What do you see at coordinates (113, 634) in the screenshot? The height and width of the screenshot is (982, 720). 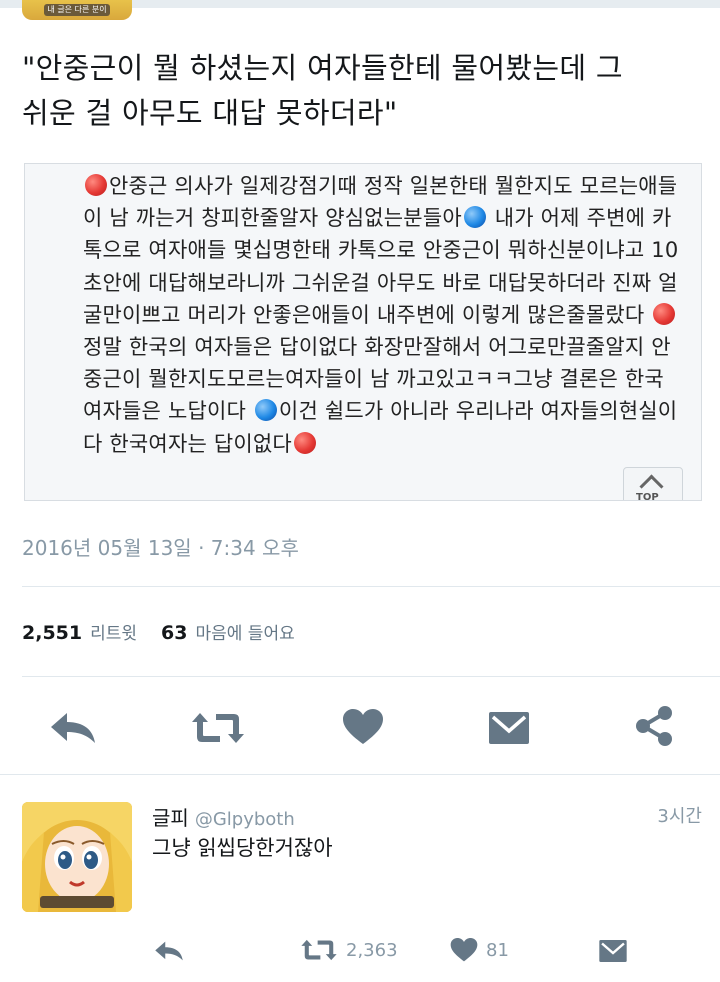 I see `retweet-label: 리트윗` at bounding box center [113, 634].